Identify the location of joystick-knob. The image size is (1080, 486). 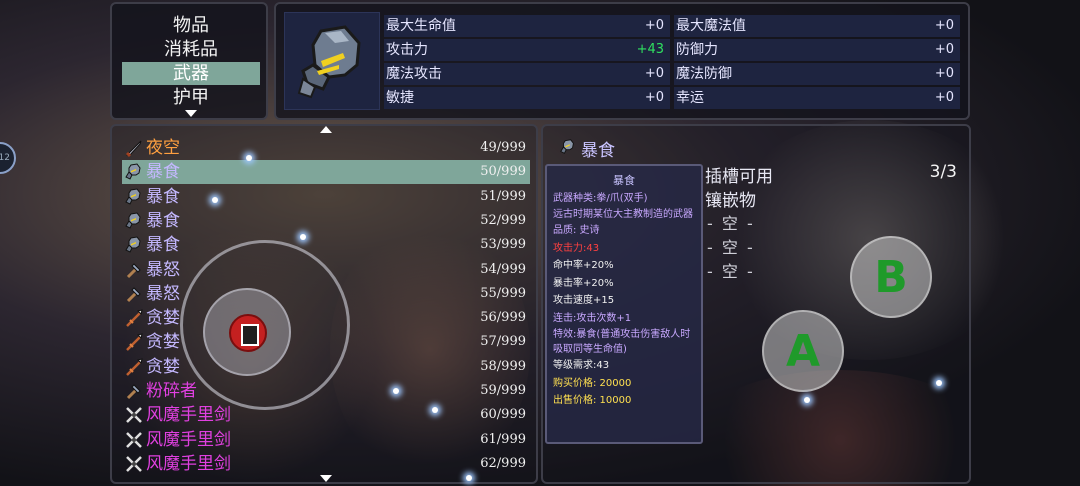
(247, 332).